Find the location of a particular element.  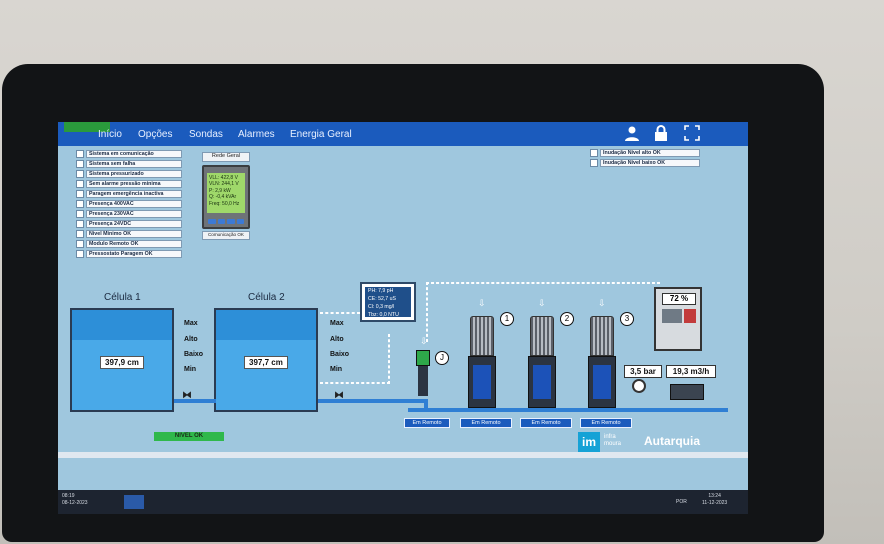

pump-motor is located at coordinates (542, 336).